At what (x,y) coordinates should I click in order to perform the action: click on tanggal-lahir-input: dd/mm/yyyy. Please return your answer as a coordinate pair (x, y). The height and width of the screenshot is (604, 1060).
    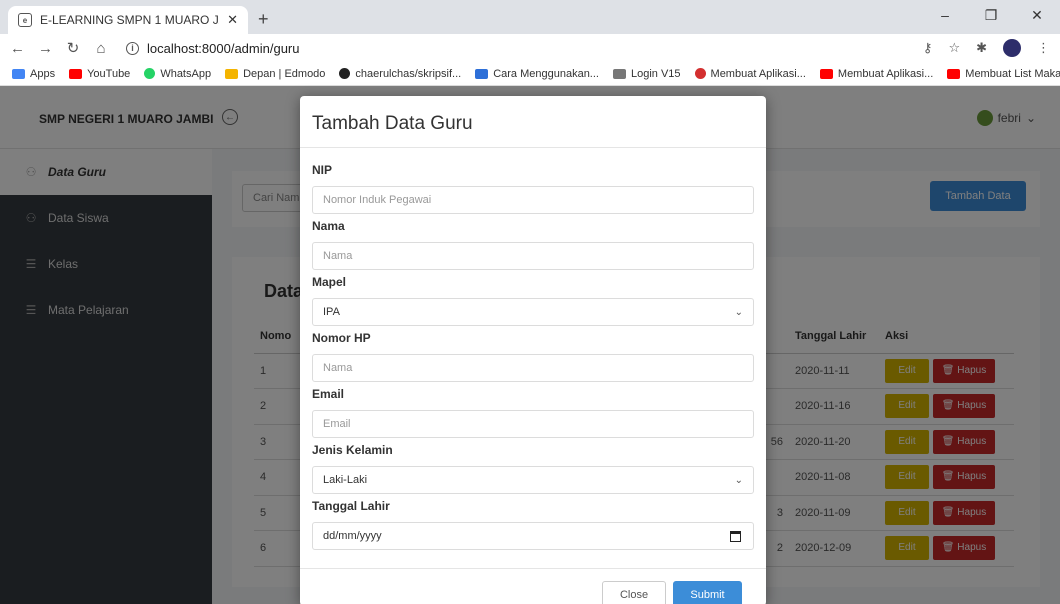
    Looking at the image, I should click on (533, 536).